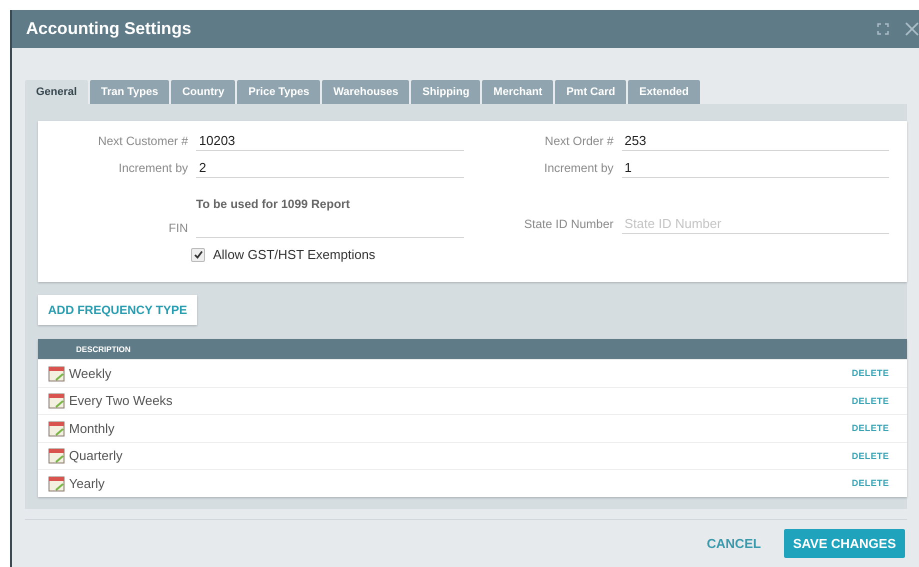 The image size is (919, 567). Describe the element at coordinates (198, 255) in the screenshot. I see `checkbox` at that location.